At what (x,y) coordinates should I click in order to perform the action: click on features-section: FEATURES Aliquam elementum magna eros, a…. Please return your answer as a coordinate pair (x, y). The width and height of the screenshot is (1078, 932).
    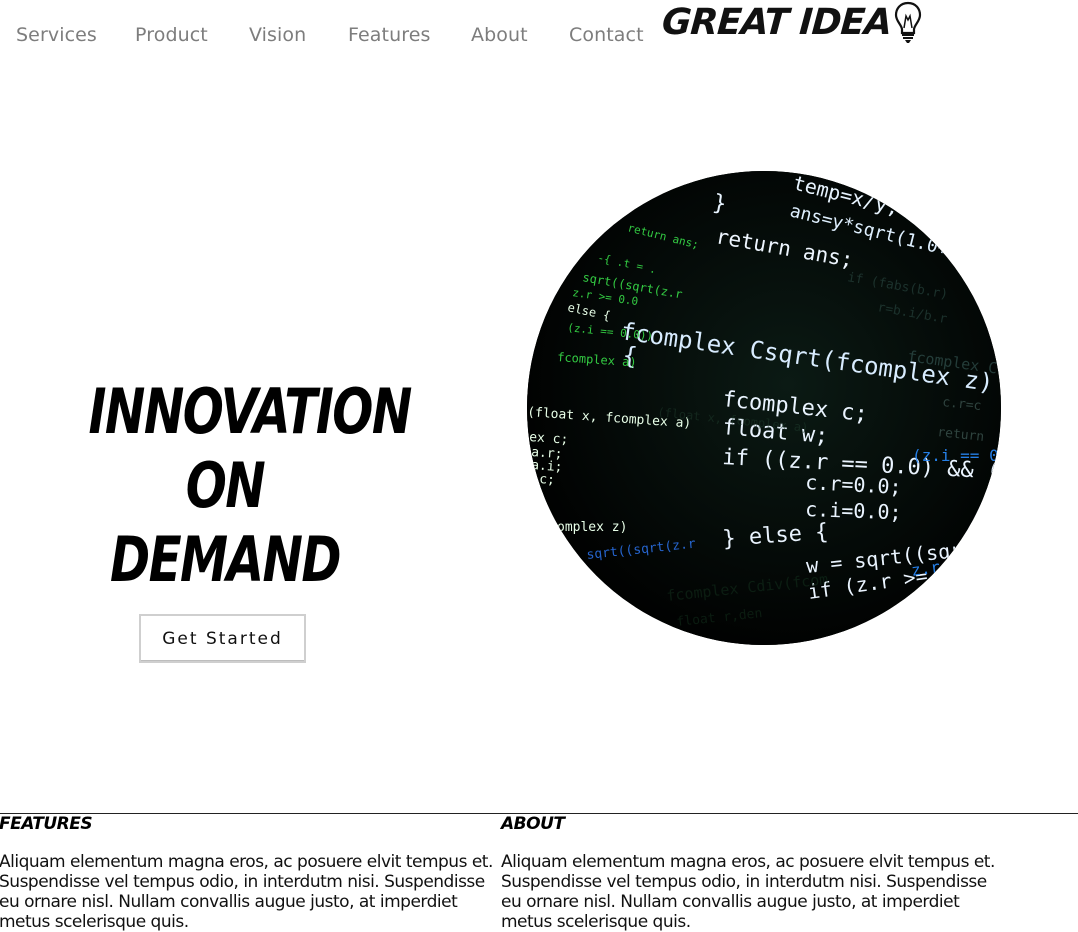
    Looking at the image, I should click on (249, 873).